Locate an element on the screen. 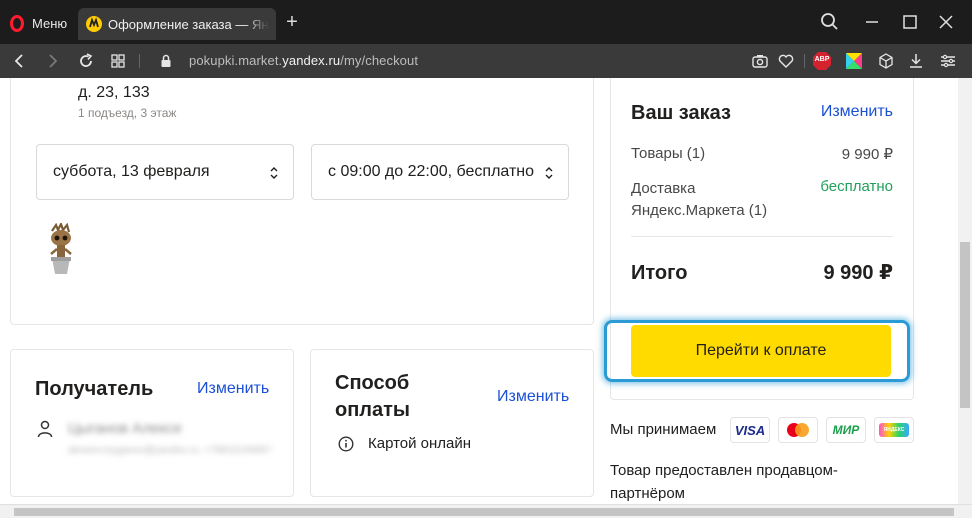 This screenshot has height=518, width=972. back-icon is located at coordinates (20, 61).